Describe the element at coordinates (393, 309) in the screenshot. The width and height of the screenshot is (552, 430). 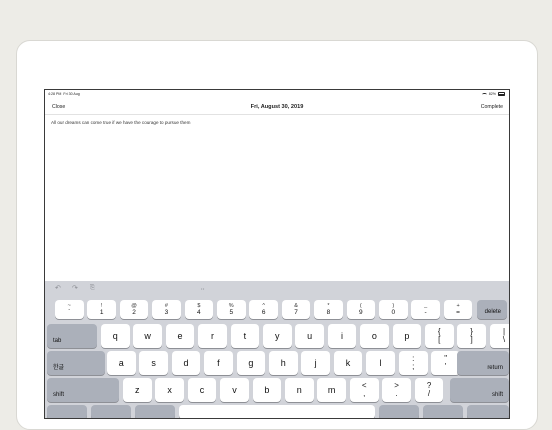
I see `key-11: ) 0` at that location.